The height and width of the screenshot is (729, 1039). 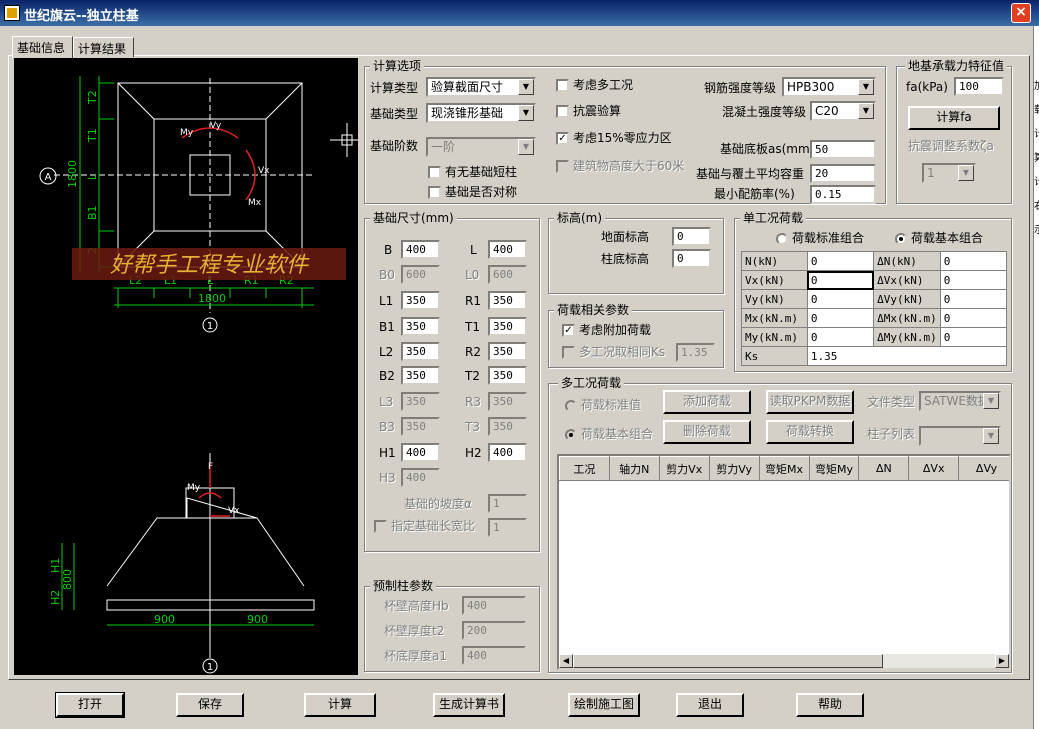 What do you see at coordinates (973, 280) in the screenshot?
I see `grid-input-dvx: 0` at bounding box center [973, 280].